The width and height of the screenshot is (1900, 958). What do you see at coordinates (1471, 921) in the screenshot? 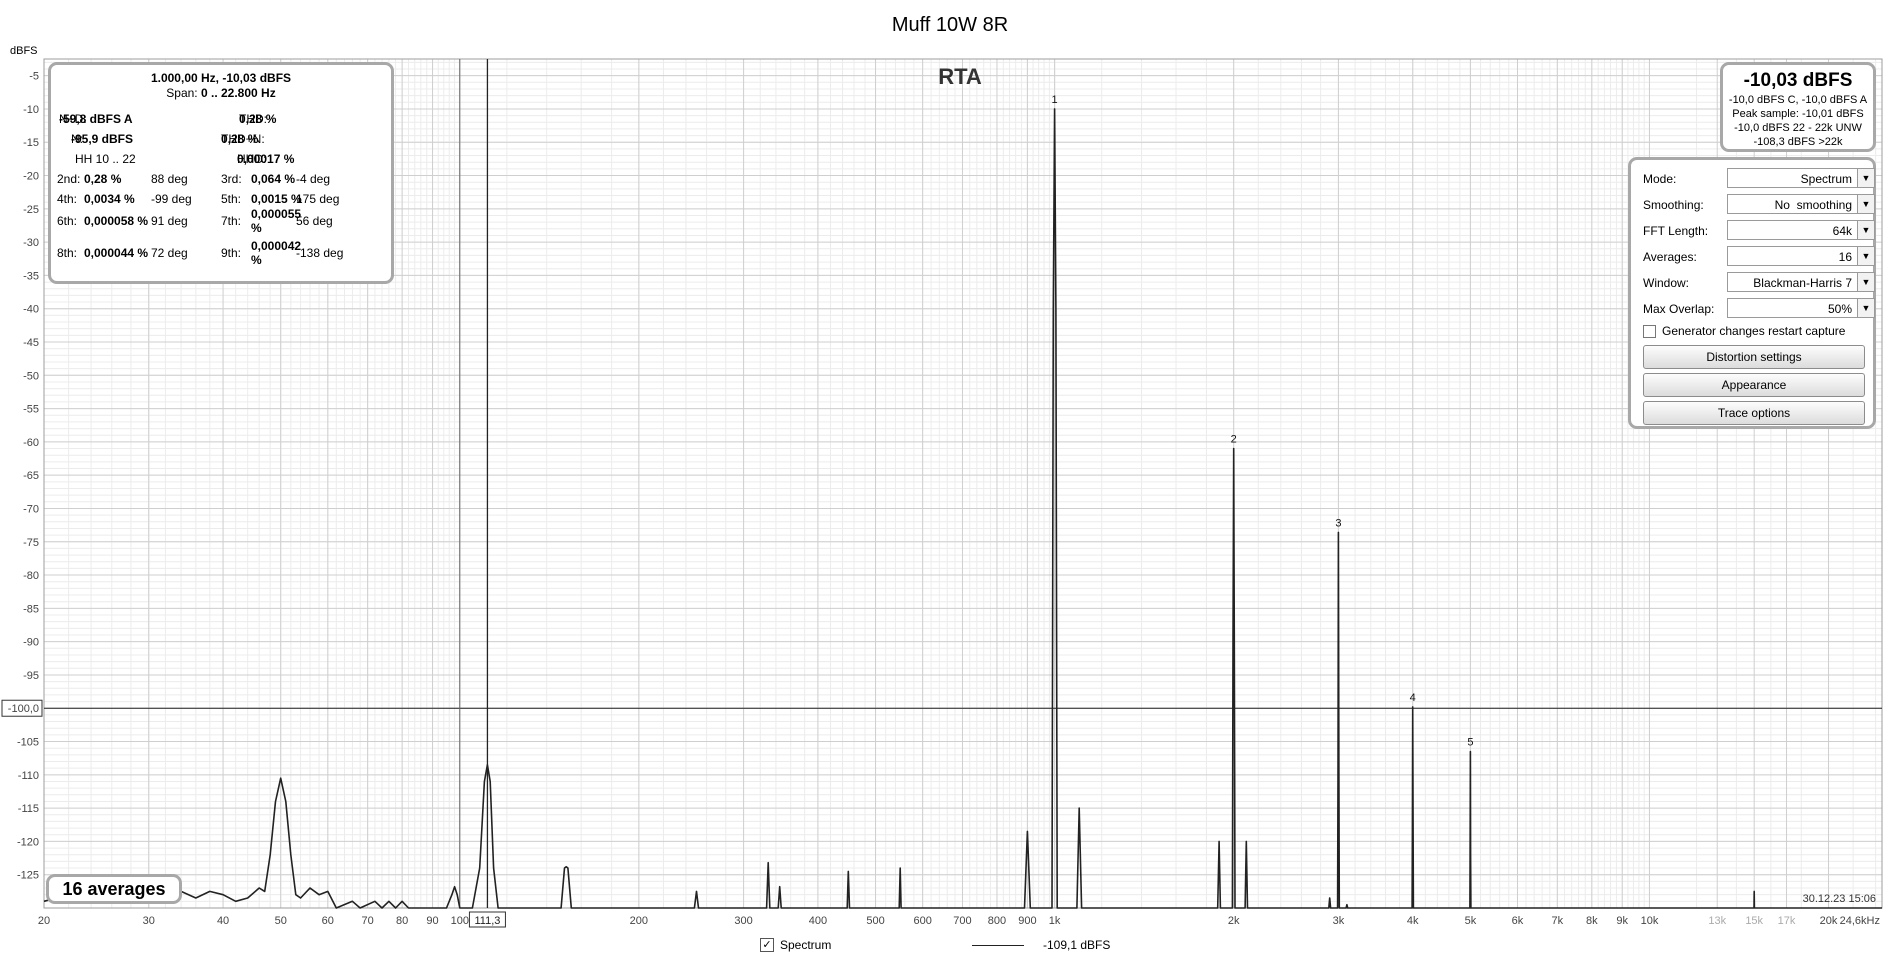
I see `x-tick-label: 5k` at bounding box center [1471, 921].